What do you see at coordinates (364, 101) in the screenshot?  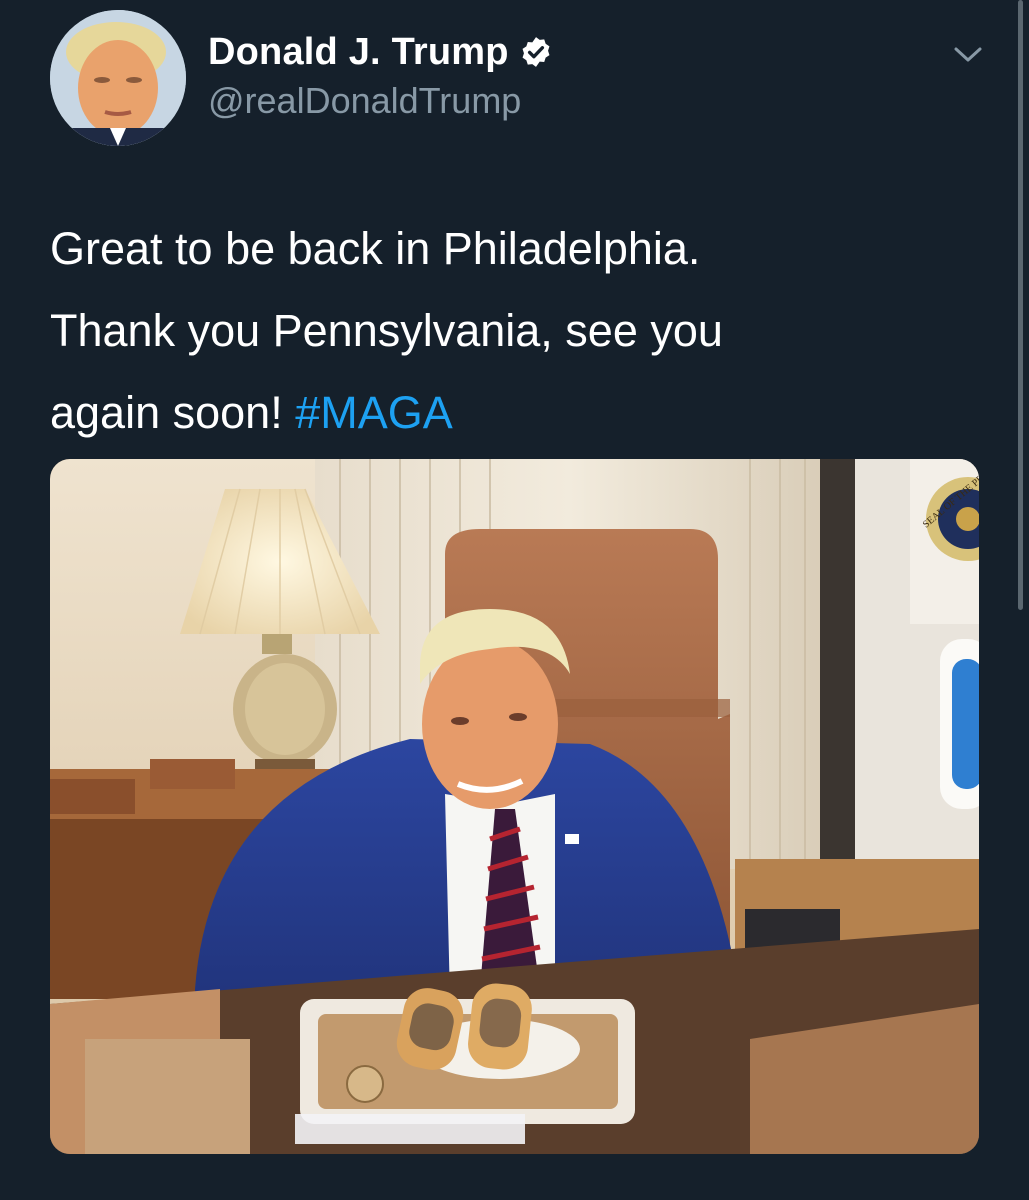 I see `author-handle: @realDonaldTrump` at bounding box center [364, 101].